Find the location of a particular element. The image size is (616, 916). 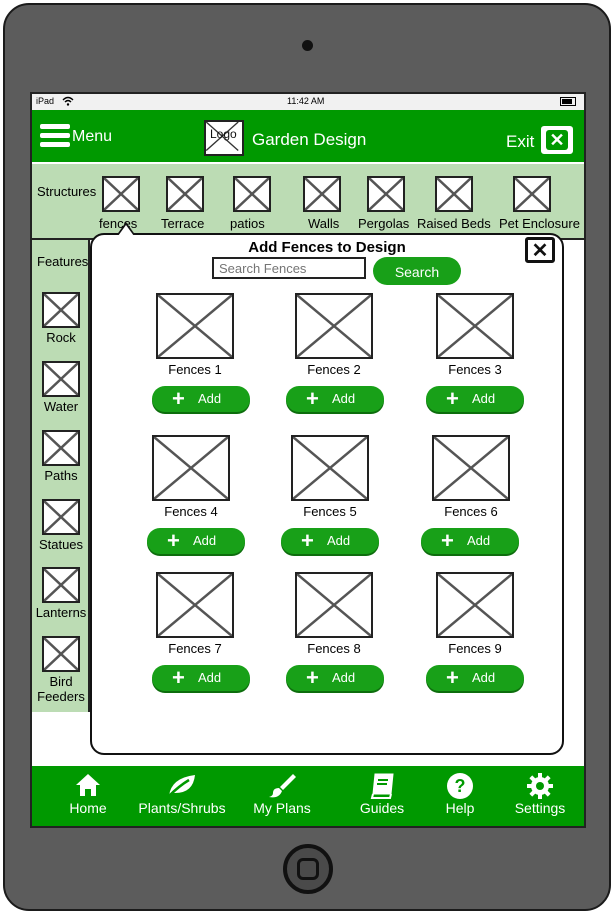

home-button-square-icon is located at coordinates (308, 869).